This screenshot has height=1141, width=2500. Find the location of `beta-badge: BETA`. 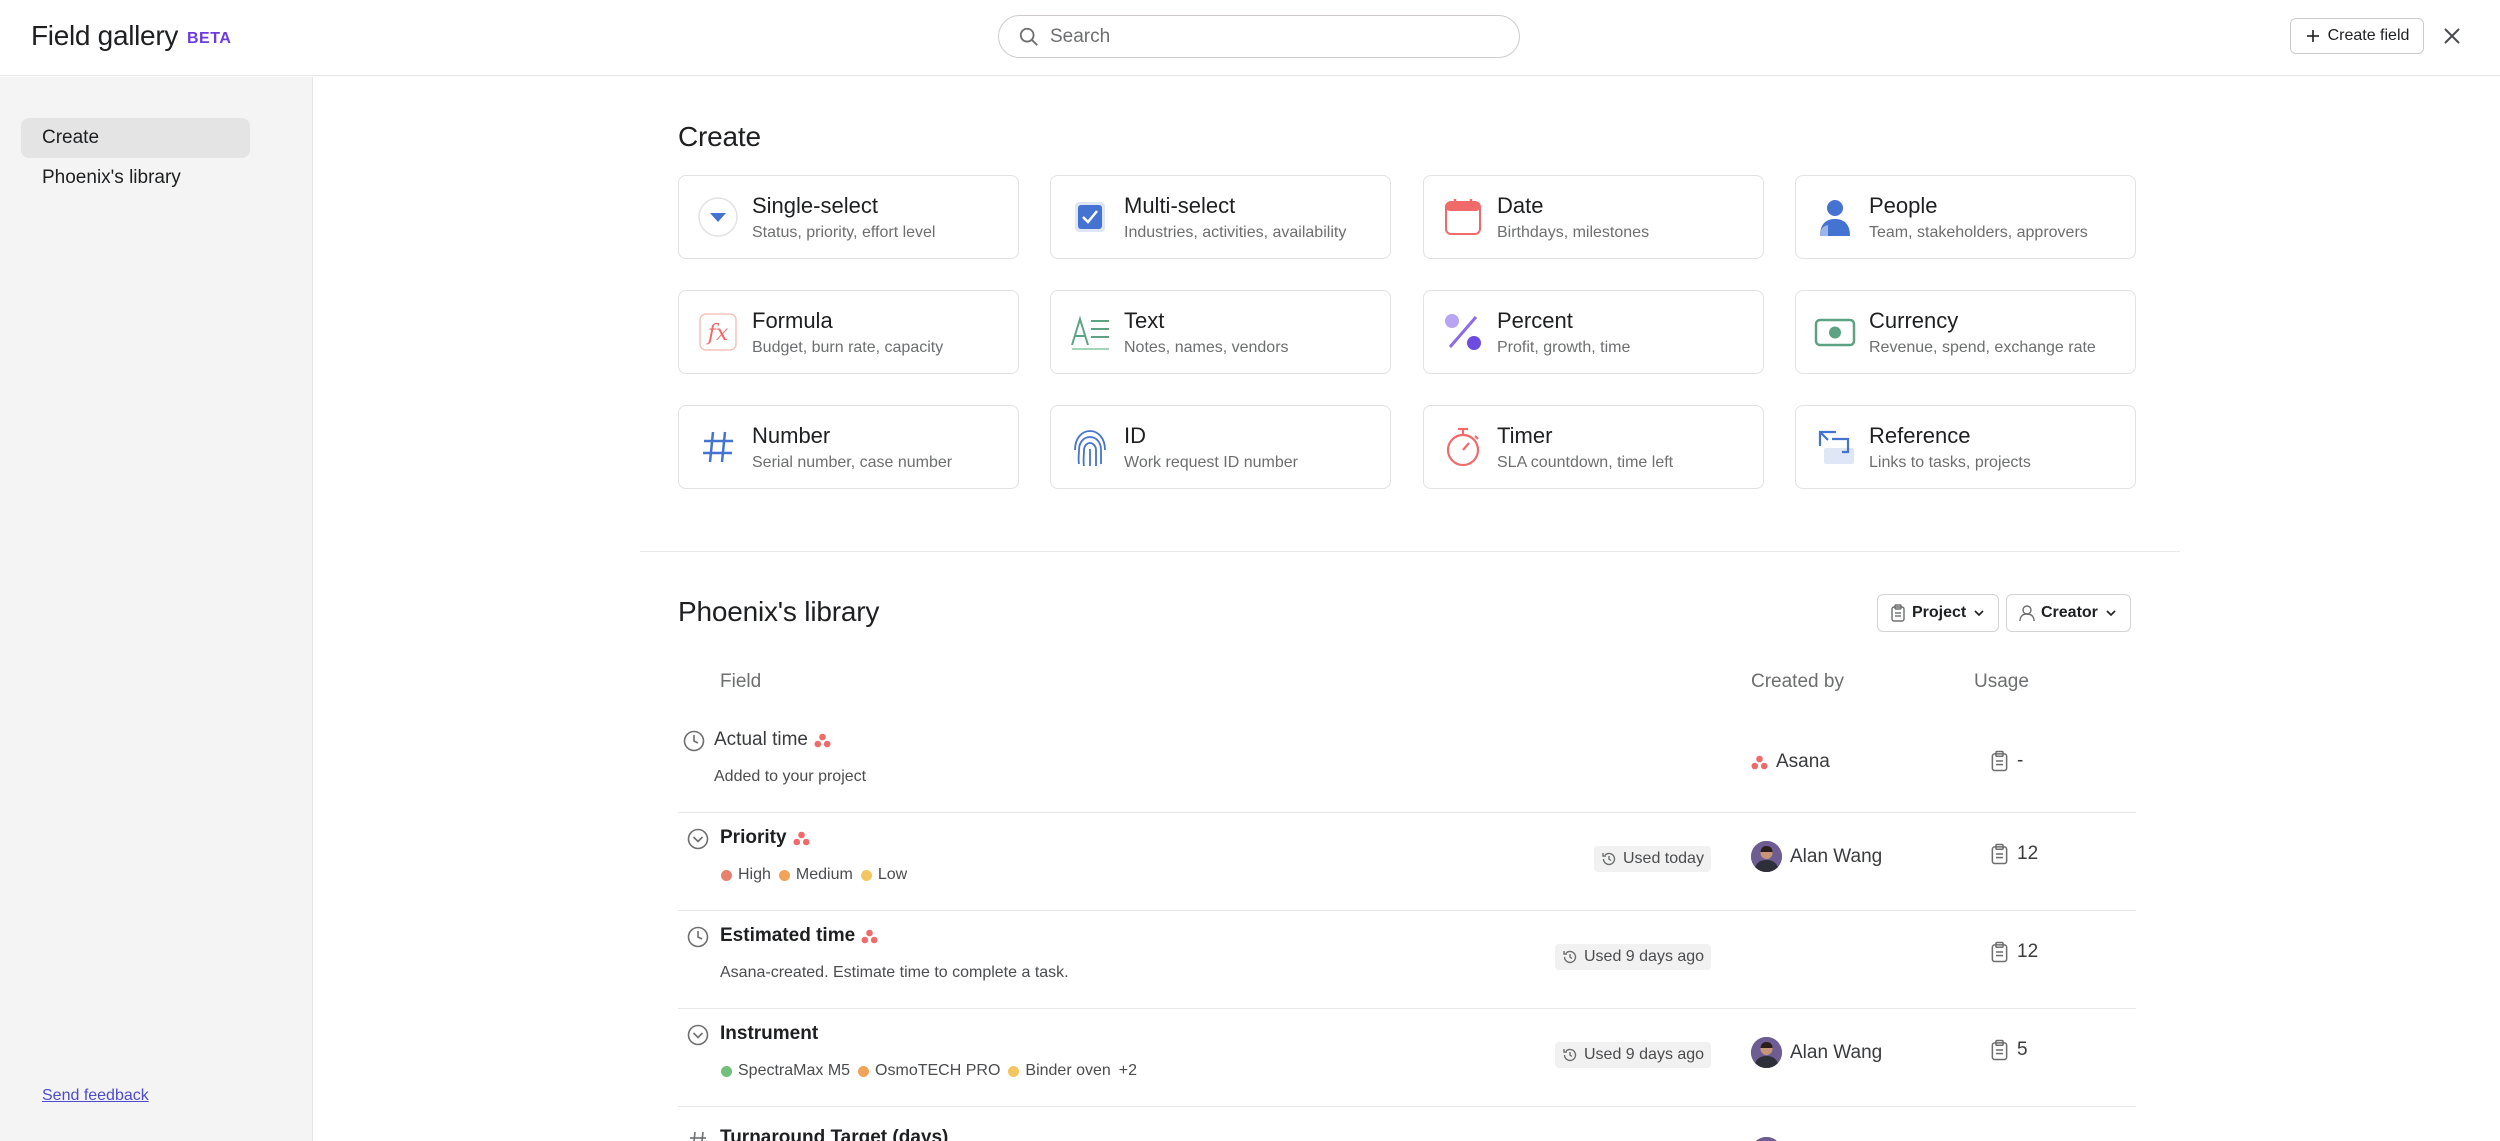

beta-badge: BETA is located at coordinates (209, 38).